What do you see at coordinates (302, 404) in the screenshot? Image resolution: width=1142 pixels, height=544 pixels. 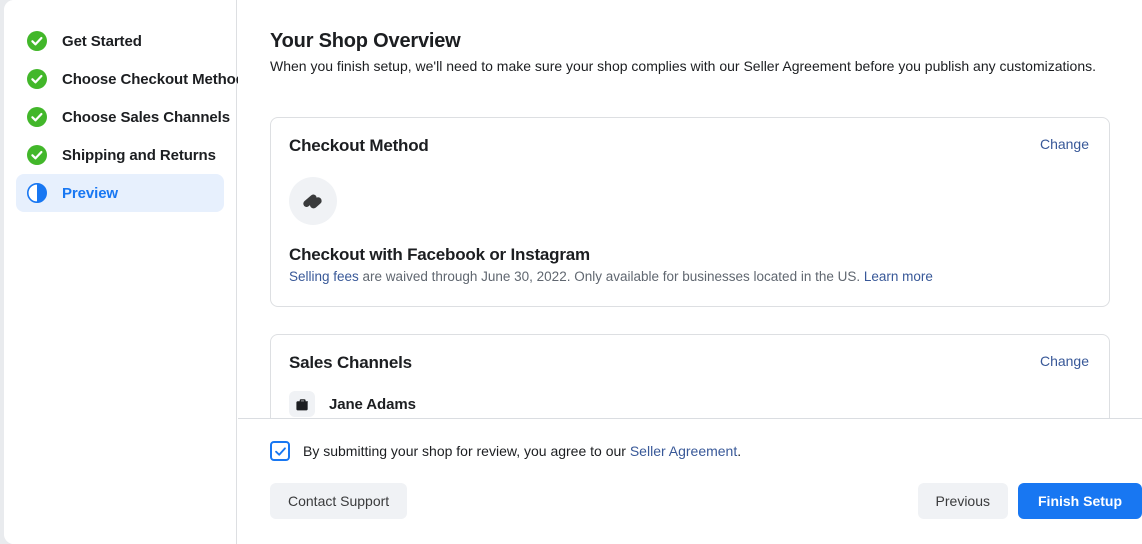 I see `briefcase-icon` at bounding box center [302, 404].